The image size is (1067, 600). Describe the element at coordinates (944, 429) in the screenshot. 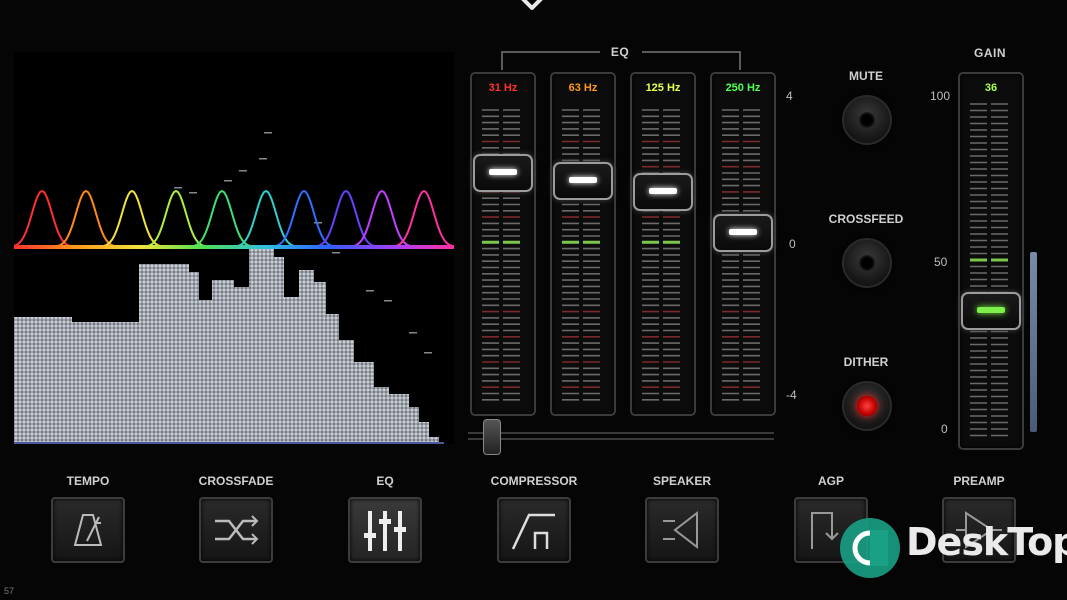

I see `gain-scale-bottom: 0` at that location.